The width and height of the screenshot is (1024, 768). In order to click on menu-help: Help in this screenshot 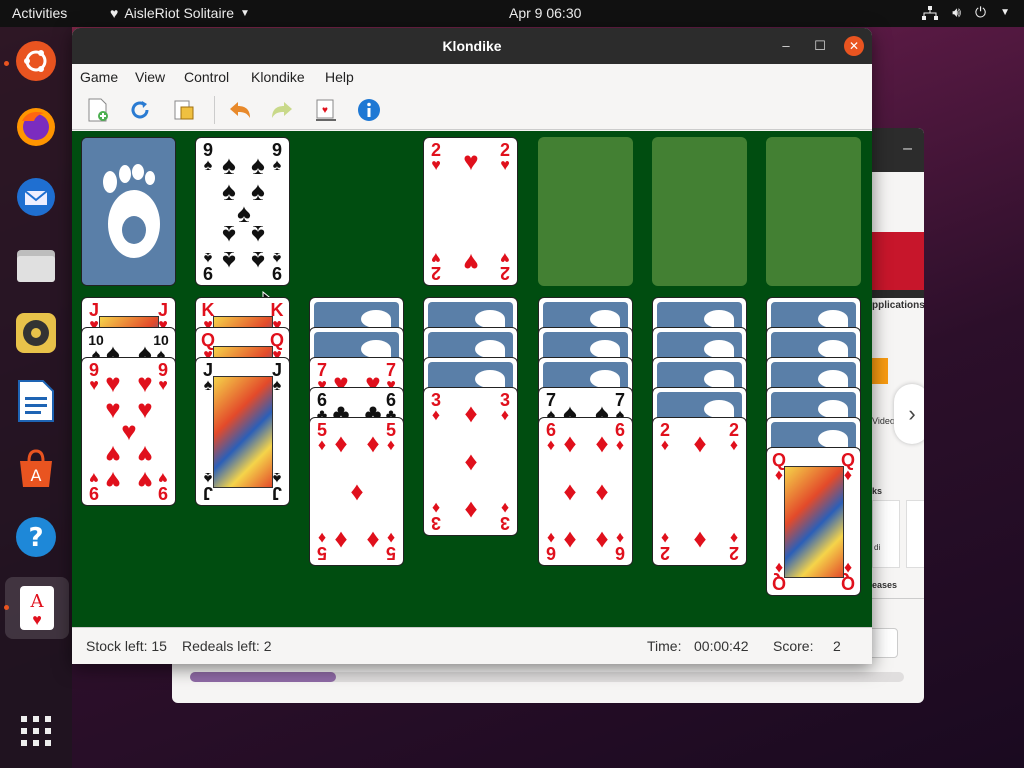, I will do `click(339, 77)`.